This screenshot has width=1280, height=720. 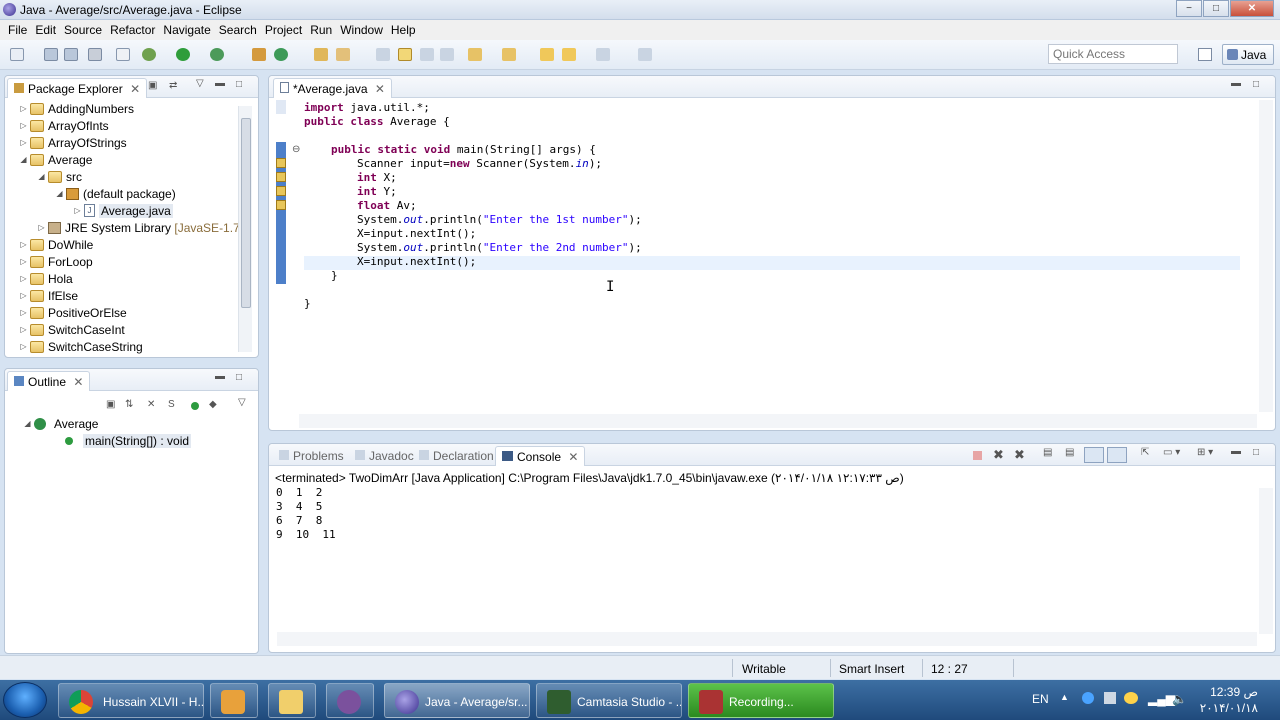 I want to click on remove-all-launches-icon: ✖, so click(x=1019, y=455).